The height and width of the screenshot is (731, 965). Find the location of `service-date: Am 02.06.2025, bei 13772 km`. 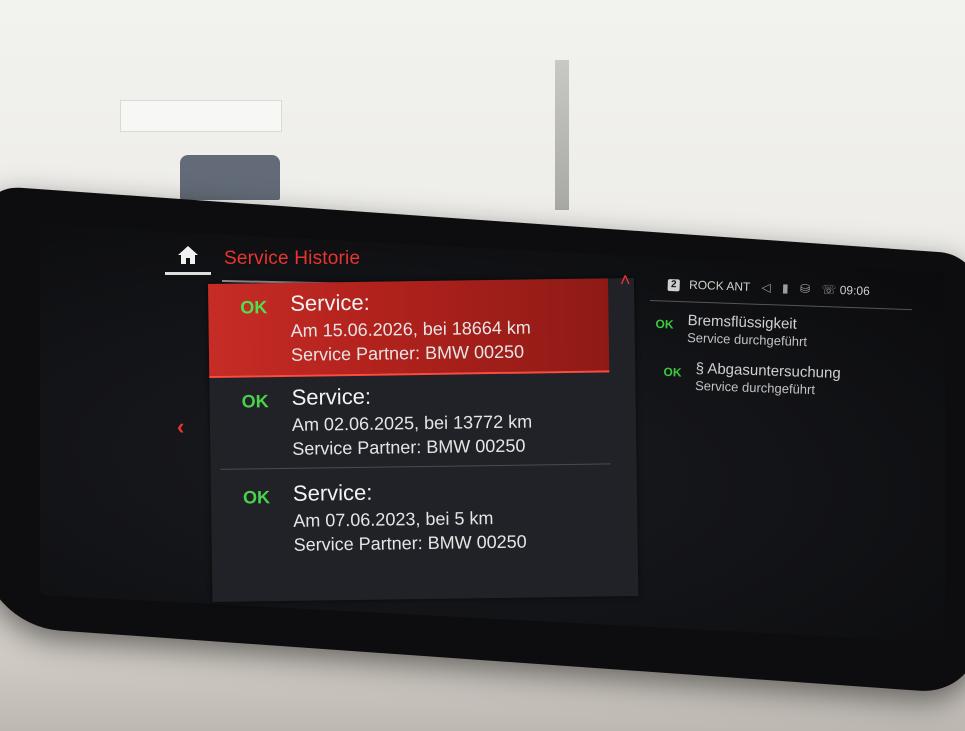

service-date: Am 02.06.2025, bei 13772 km is located at coordinates (412, 423).